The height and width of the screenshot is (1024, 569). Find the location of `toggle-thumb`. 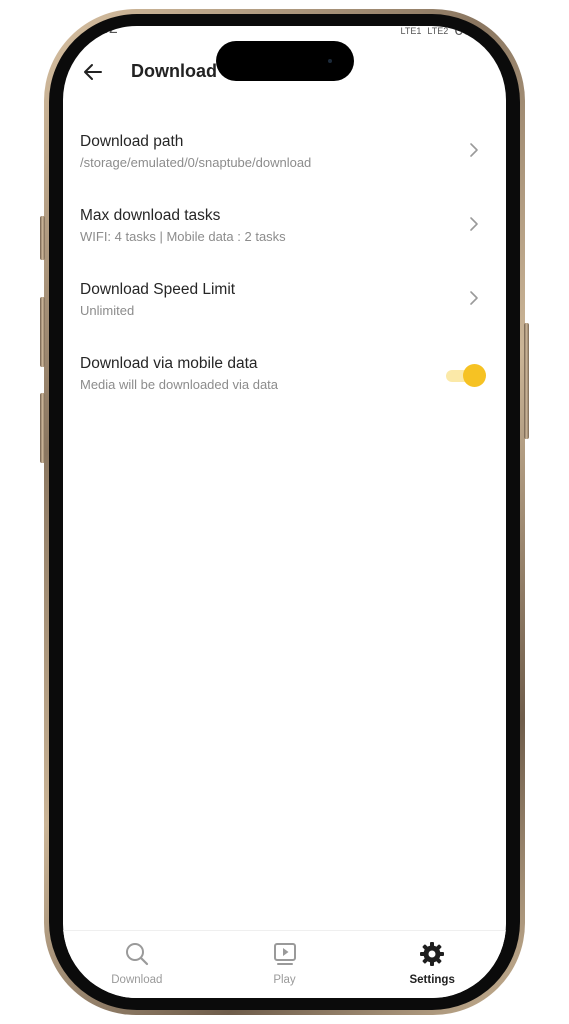

toggle-thumb is located at coordinates (474, 375).